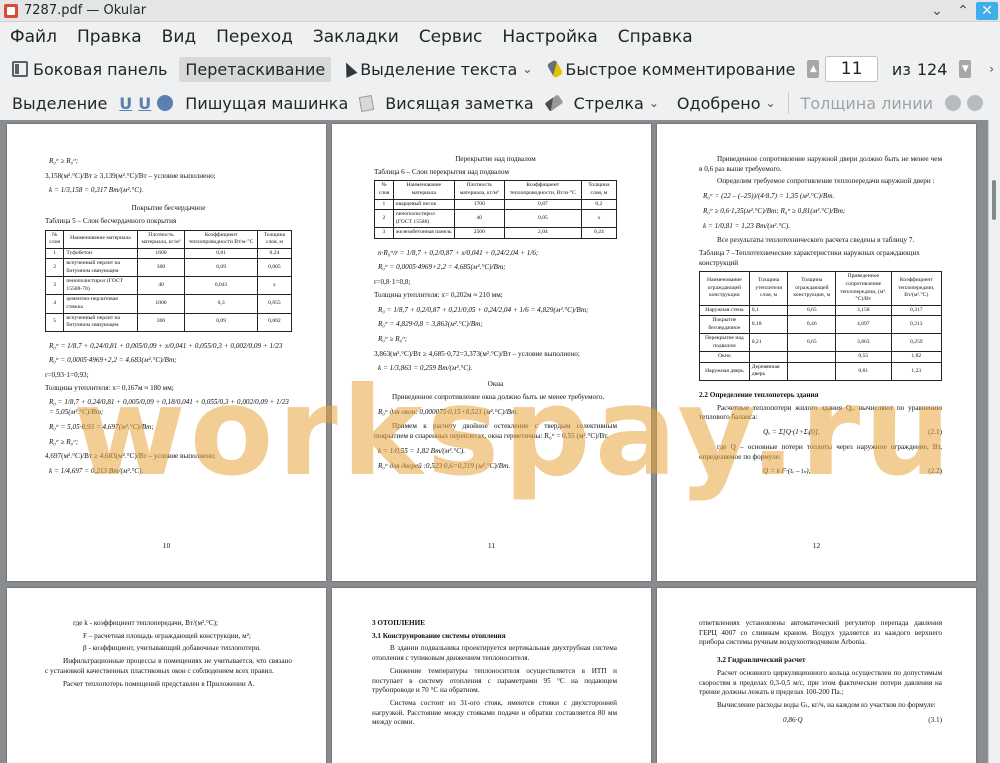  I want to click on menu-settings: Настройка, so click(549, 37).